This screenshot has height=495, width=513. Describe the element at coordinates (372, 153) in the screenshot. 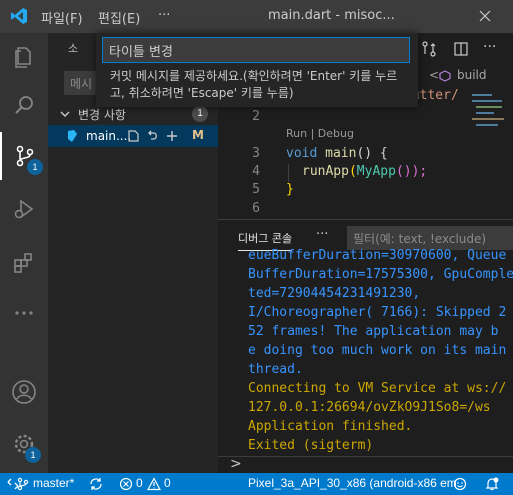

I see `punctuation-token: () {` at that location.